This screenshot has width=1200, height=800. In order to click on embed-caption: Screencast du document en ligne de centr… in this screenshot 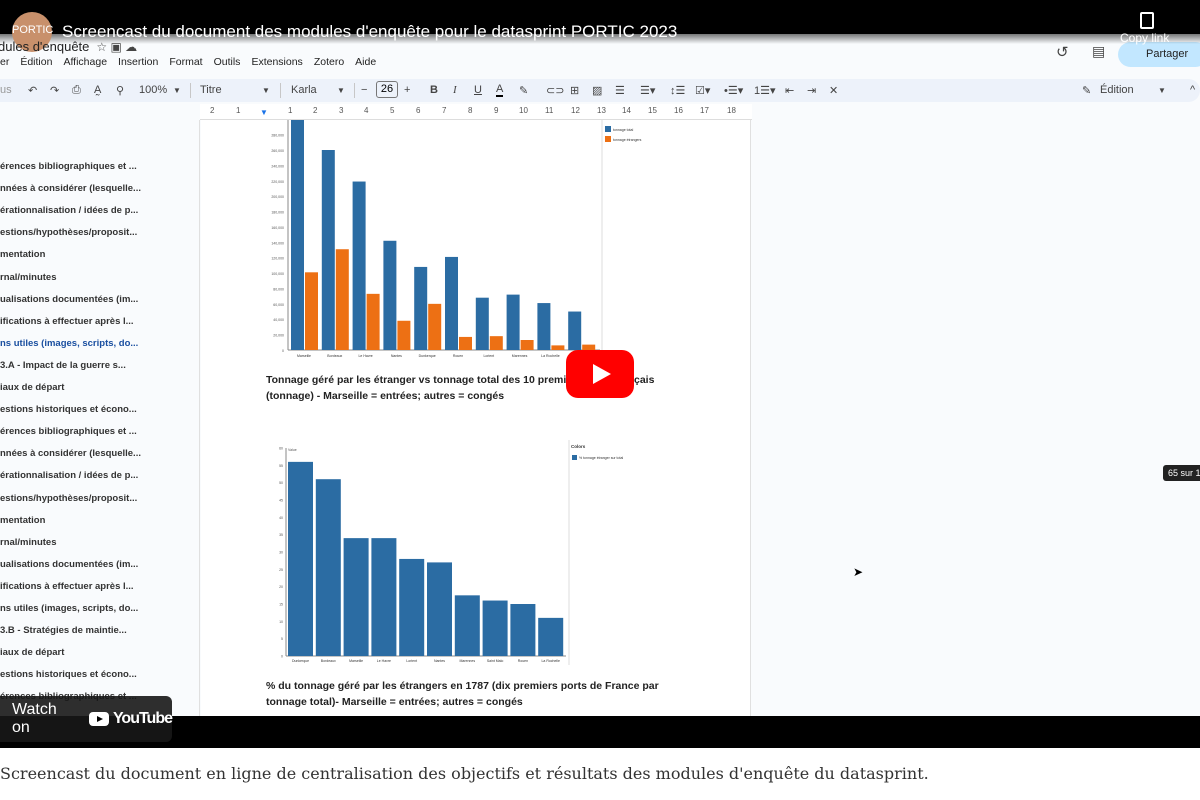, I will do `click(464, 773)`.